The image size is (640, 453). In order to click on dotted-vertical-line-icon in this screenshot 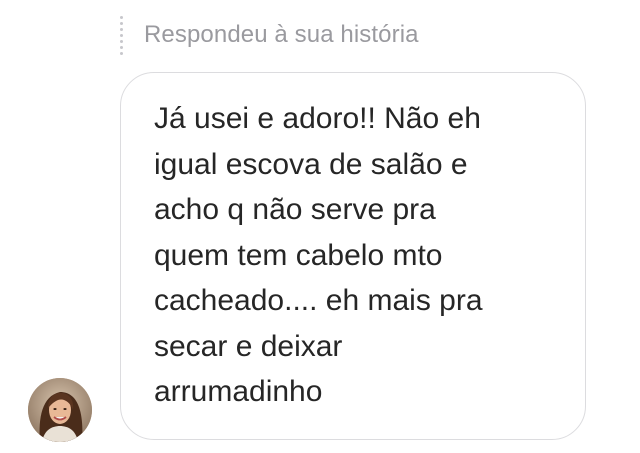, I will do `click(121, 35)`.